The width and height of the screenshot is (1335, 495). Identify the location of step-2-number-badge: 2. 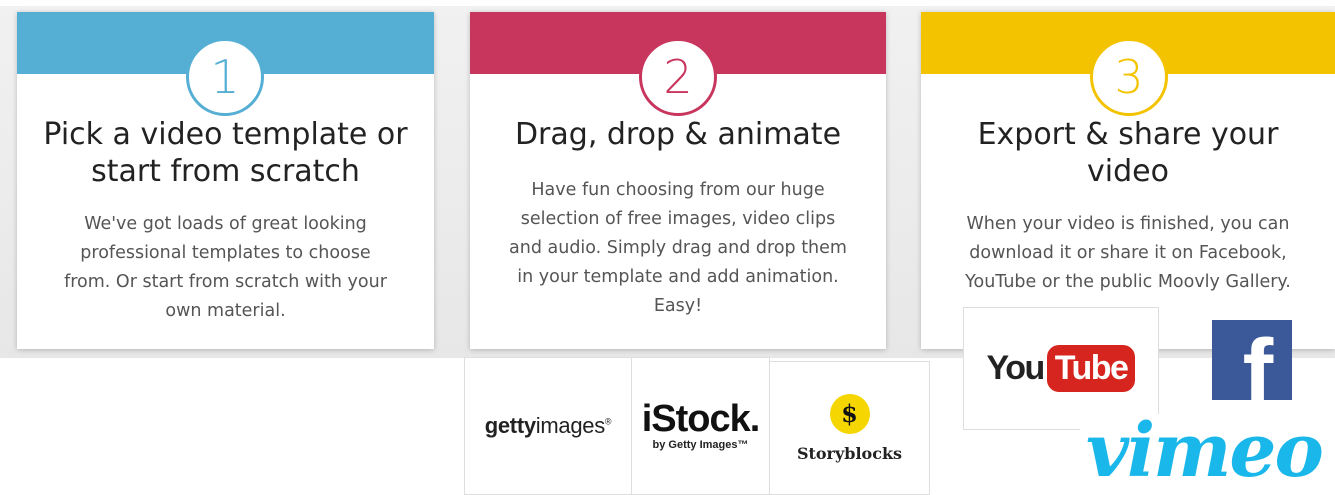
(678, 77).